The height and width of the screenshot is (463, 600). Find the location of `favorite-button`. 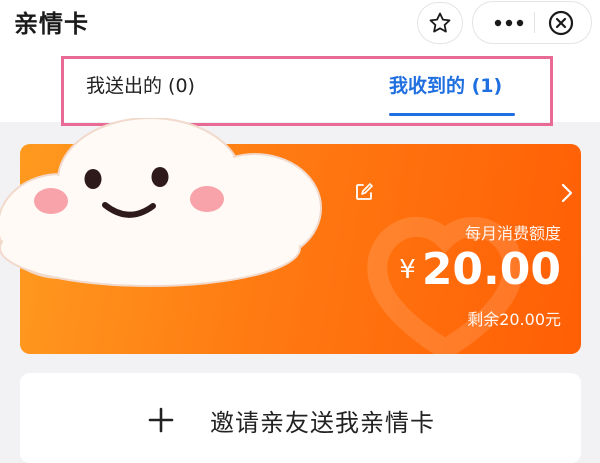

favorite-button is located at coordinates (440, 23).